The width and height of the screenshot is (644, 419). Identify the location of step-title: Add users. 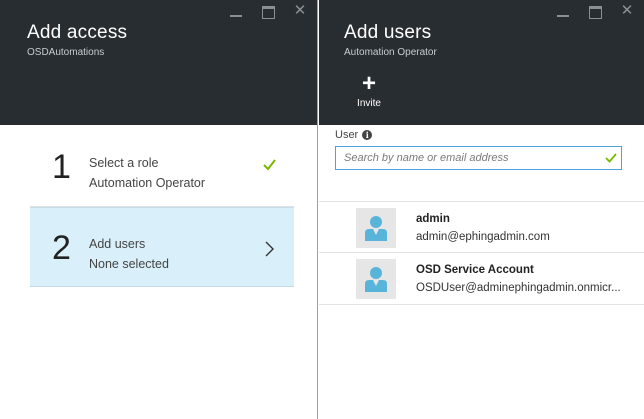
(117, 244).